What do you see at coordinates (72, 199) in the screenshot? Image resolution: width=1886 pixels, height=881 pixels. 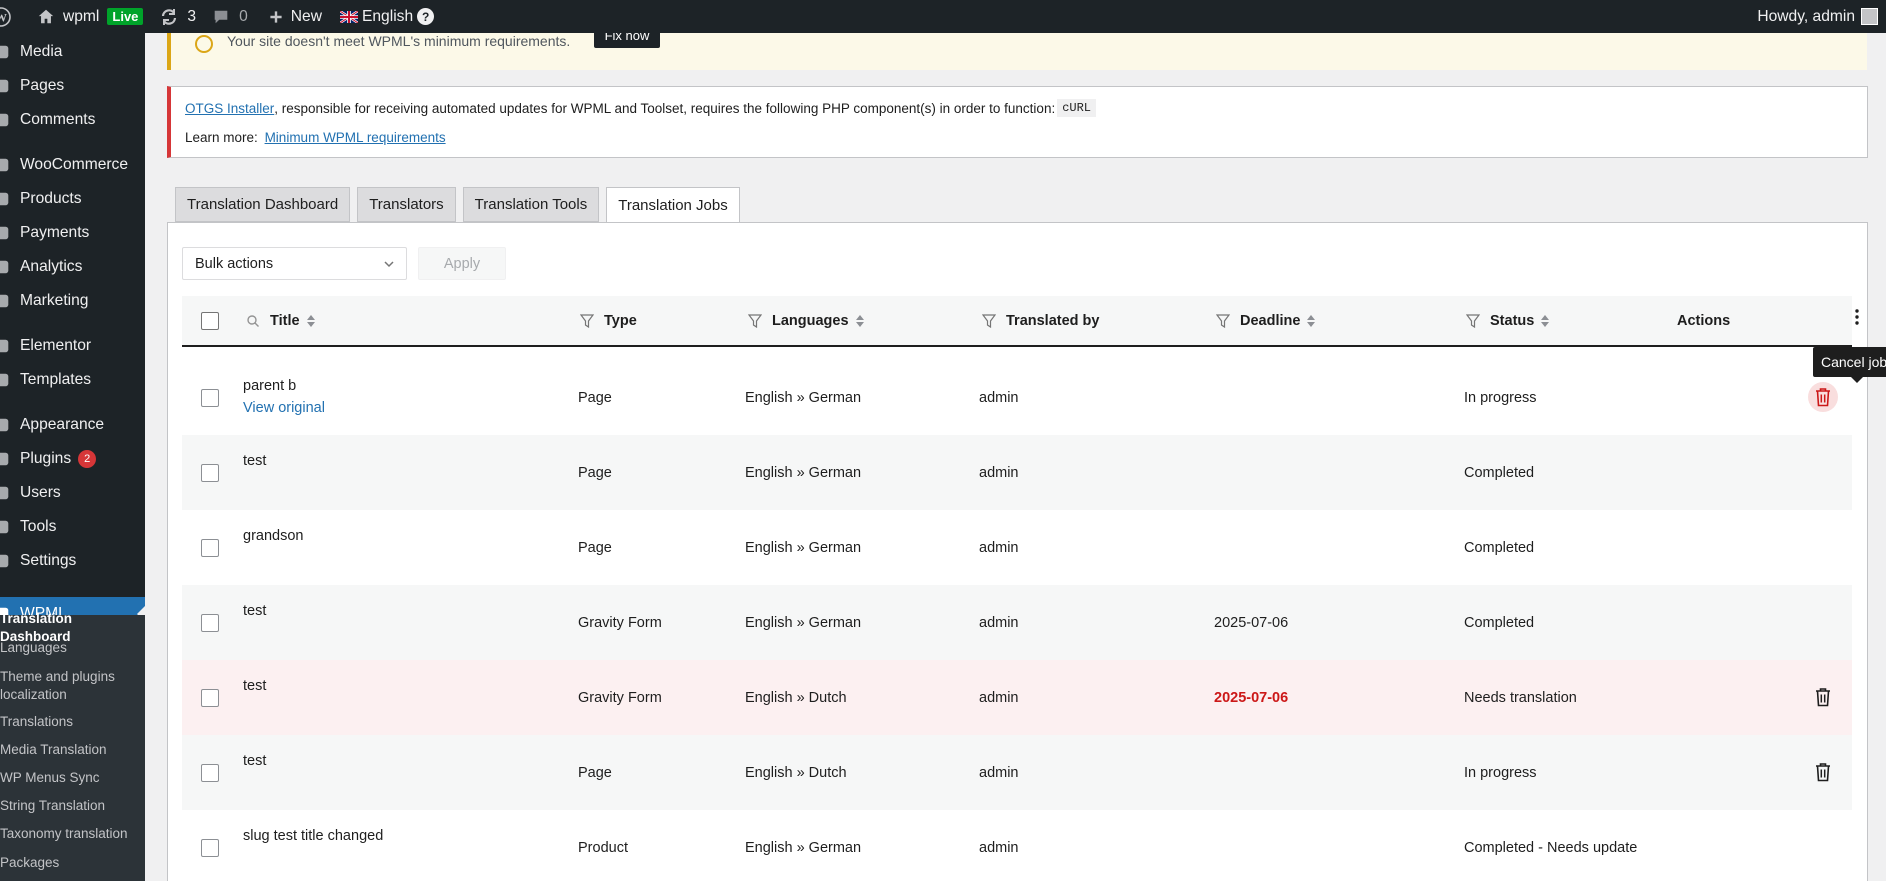 I see `sidebar-item-products: Products` at bounding box center [72, 199].